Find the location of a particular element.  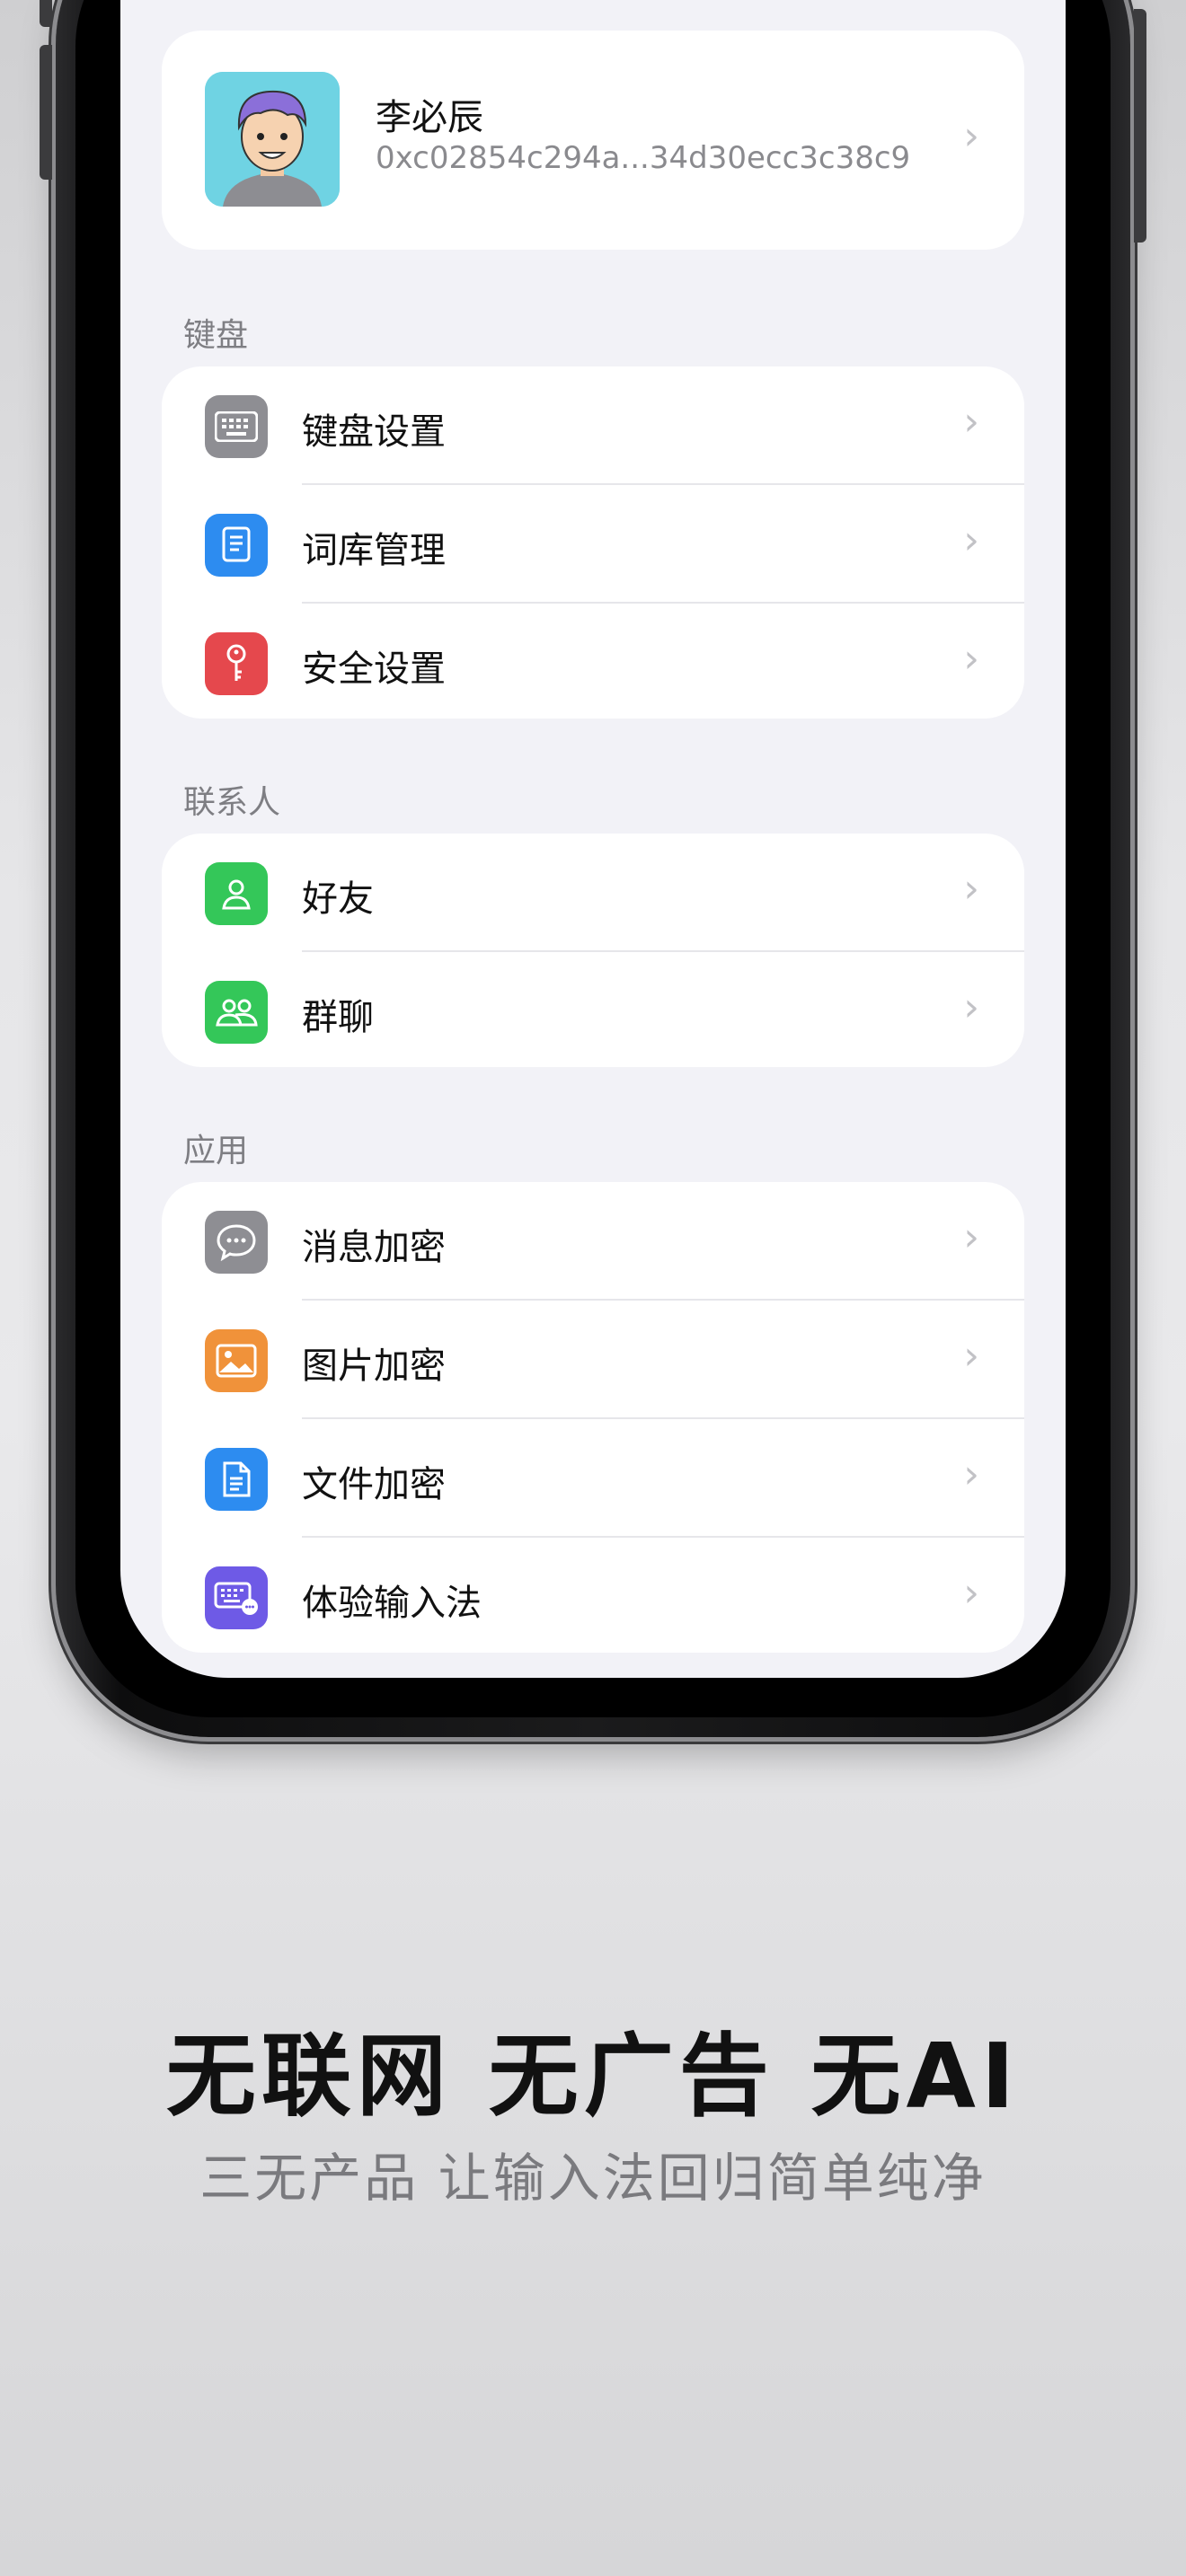

volume-button is located at coordinates (46, 112).